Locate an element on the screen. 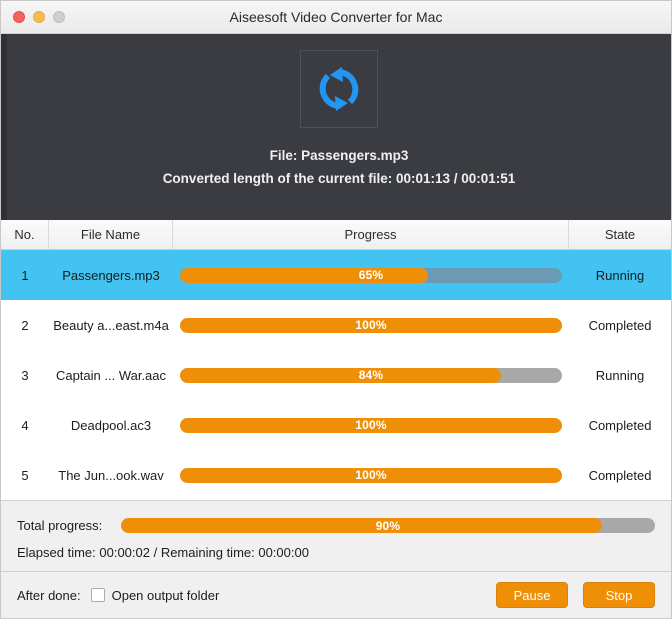 The width and height of the screenshot is (672, 619). row-number: 4 is located at coordinates (25, 425).